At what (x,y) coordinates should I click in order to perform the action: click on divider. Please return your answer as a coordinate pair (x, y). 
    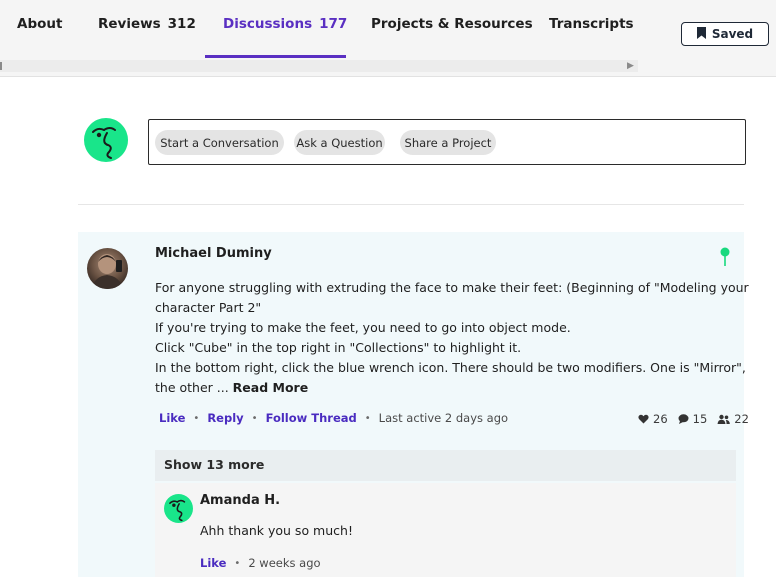
    Looking at the image, I should click on (411, 204).